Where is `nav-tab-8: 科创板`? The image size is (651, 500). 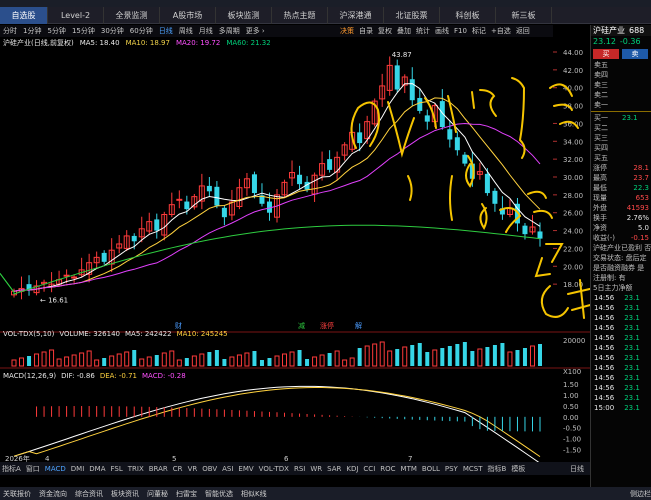
nav-tab-8: 科创板 is located at coordinates (468, 15).